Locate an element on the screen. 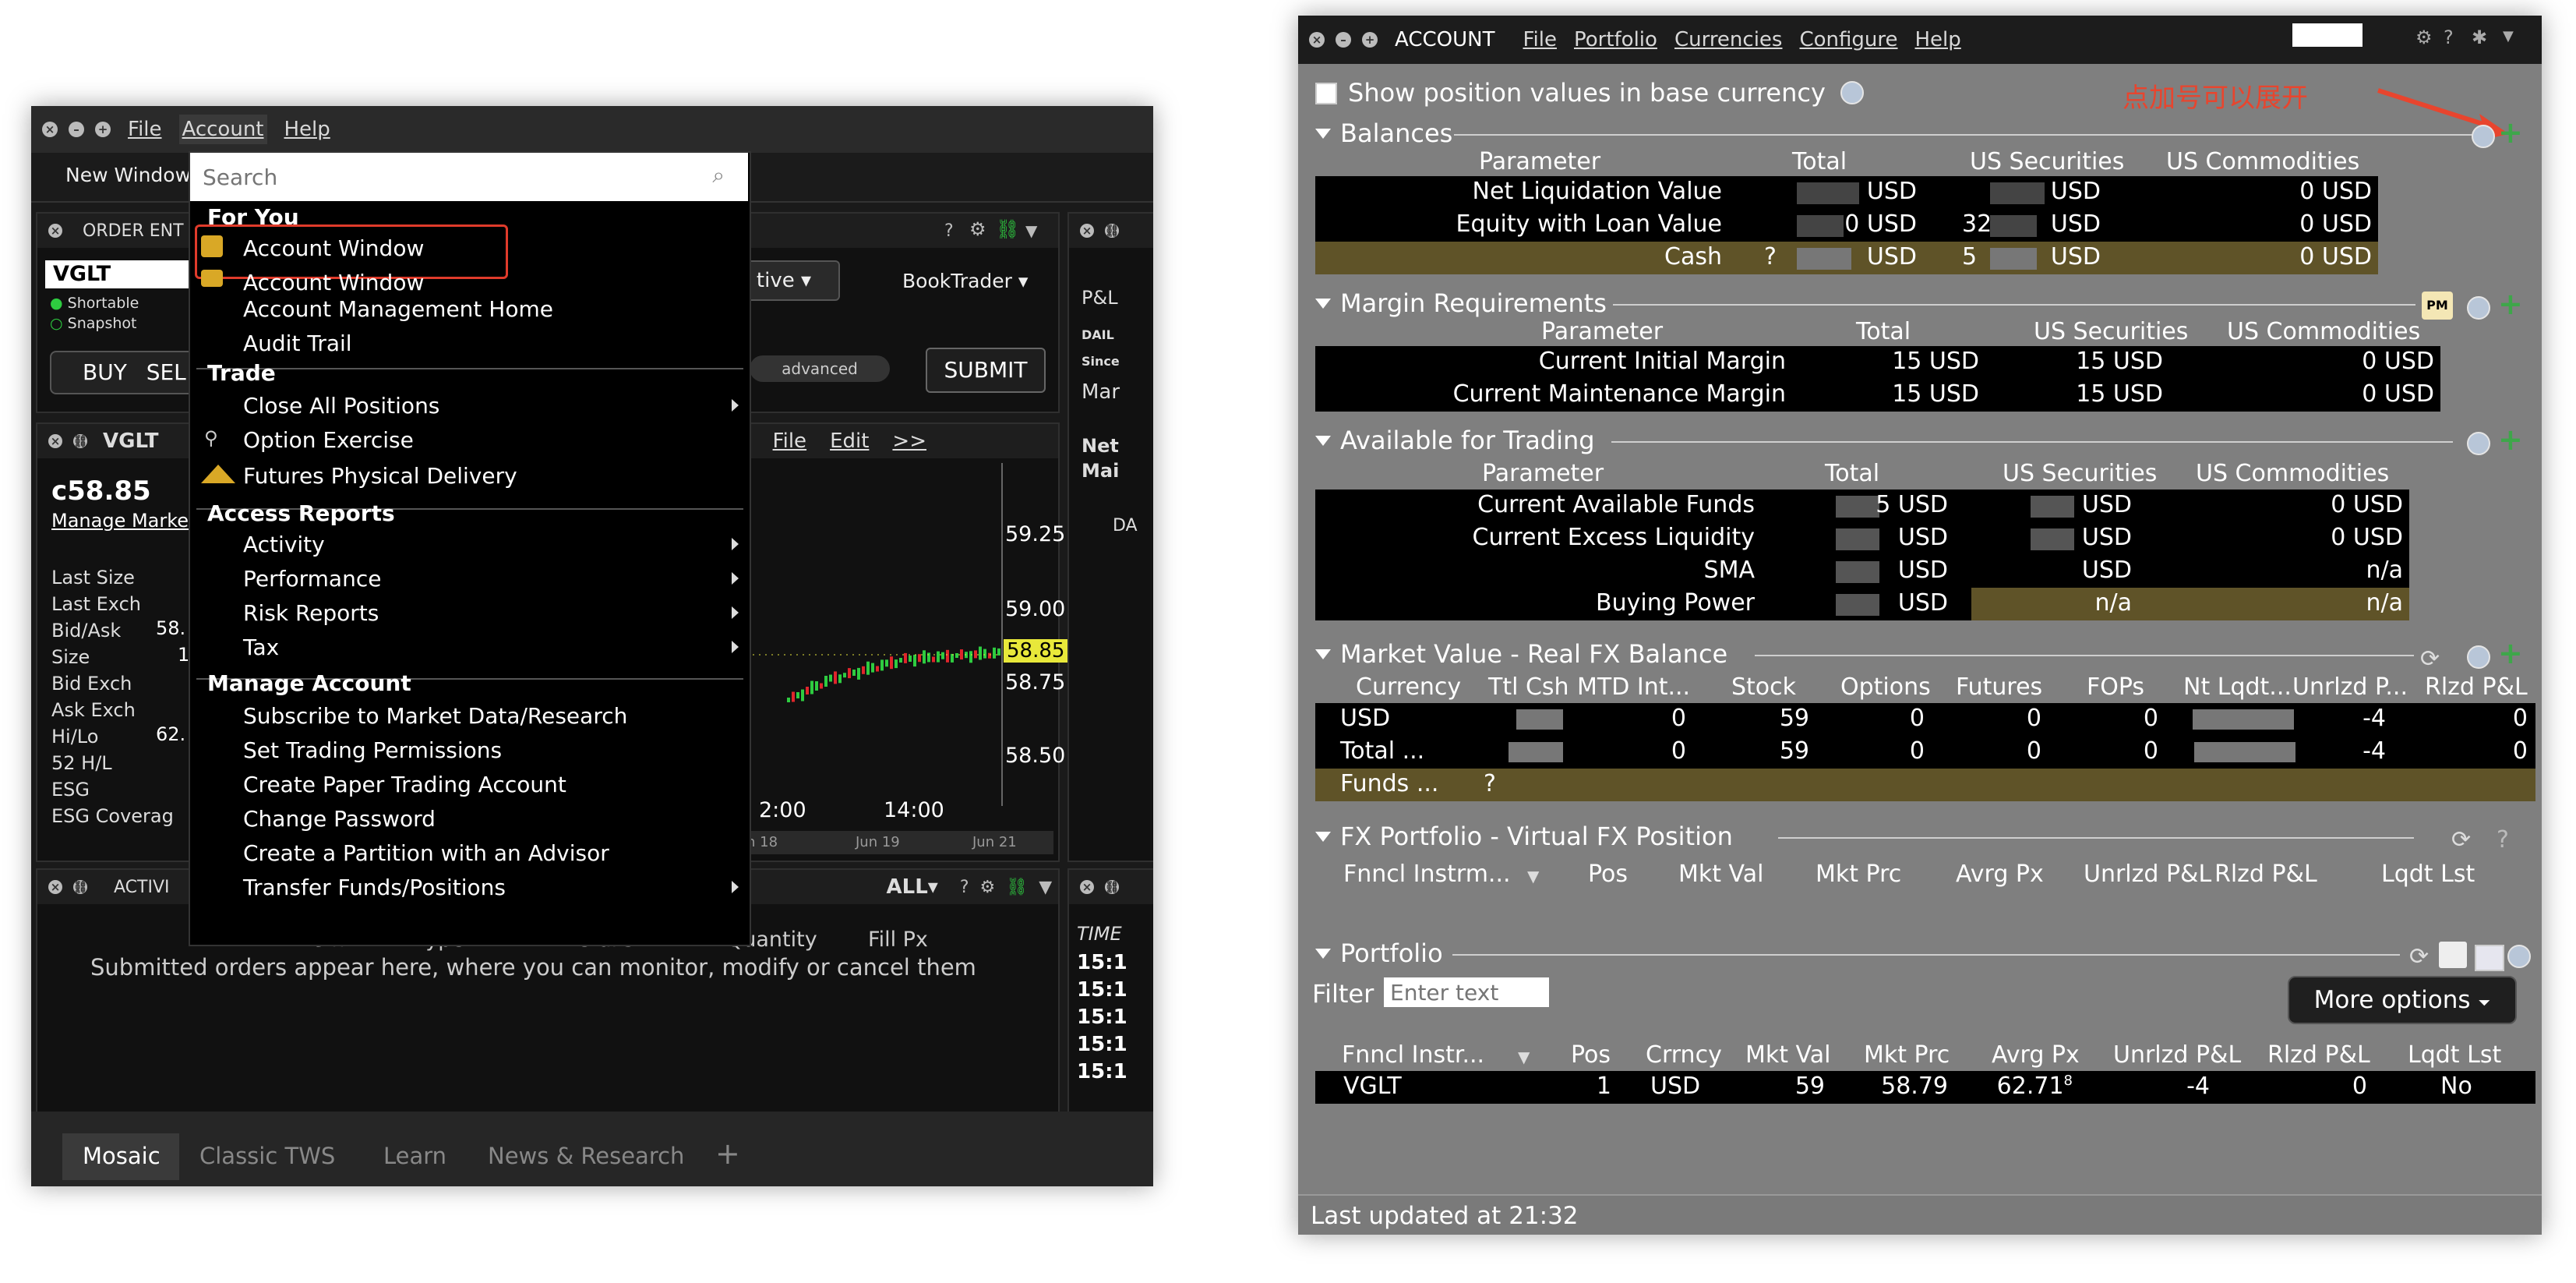  date-scrollbar: n 18 Jun 19 Jun 21 is located at coordinates (896, 842).